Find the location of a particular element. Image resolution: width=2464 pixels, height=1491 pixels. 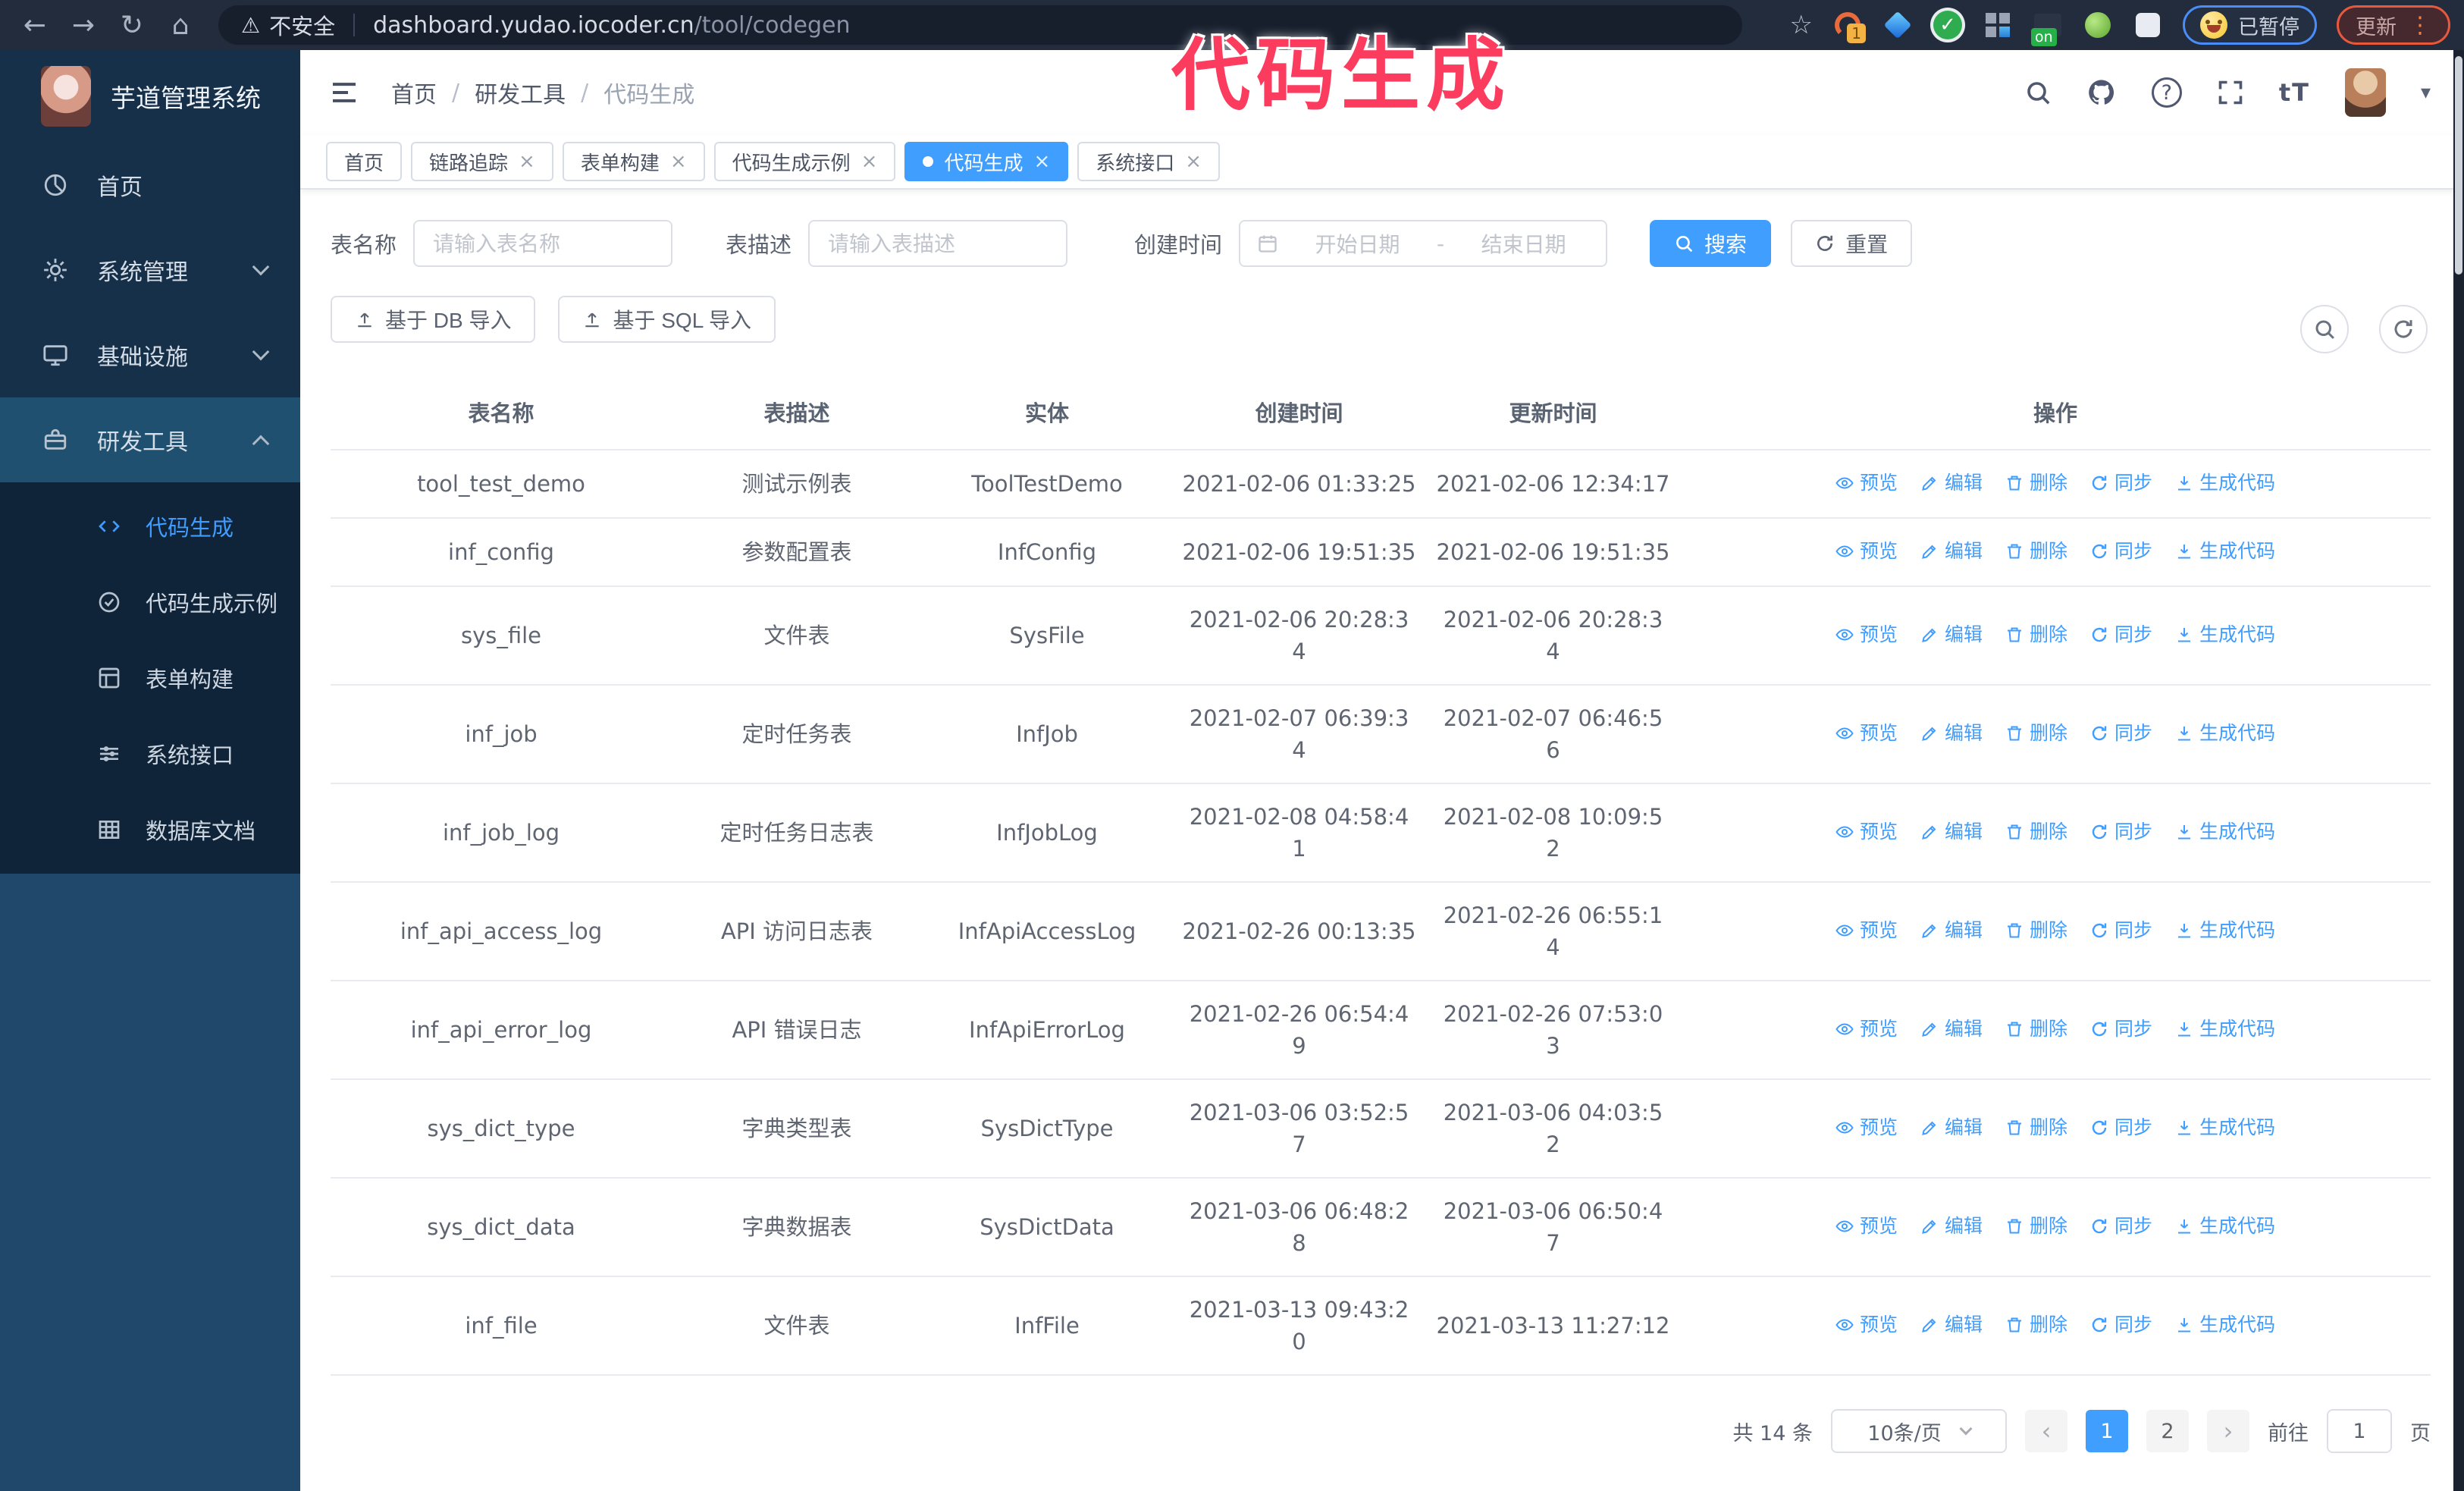

sidebar-item-codegen-example: 代码生成示例 is located at coordinates (150, 602).